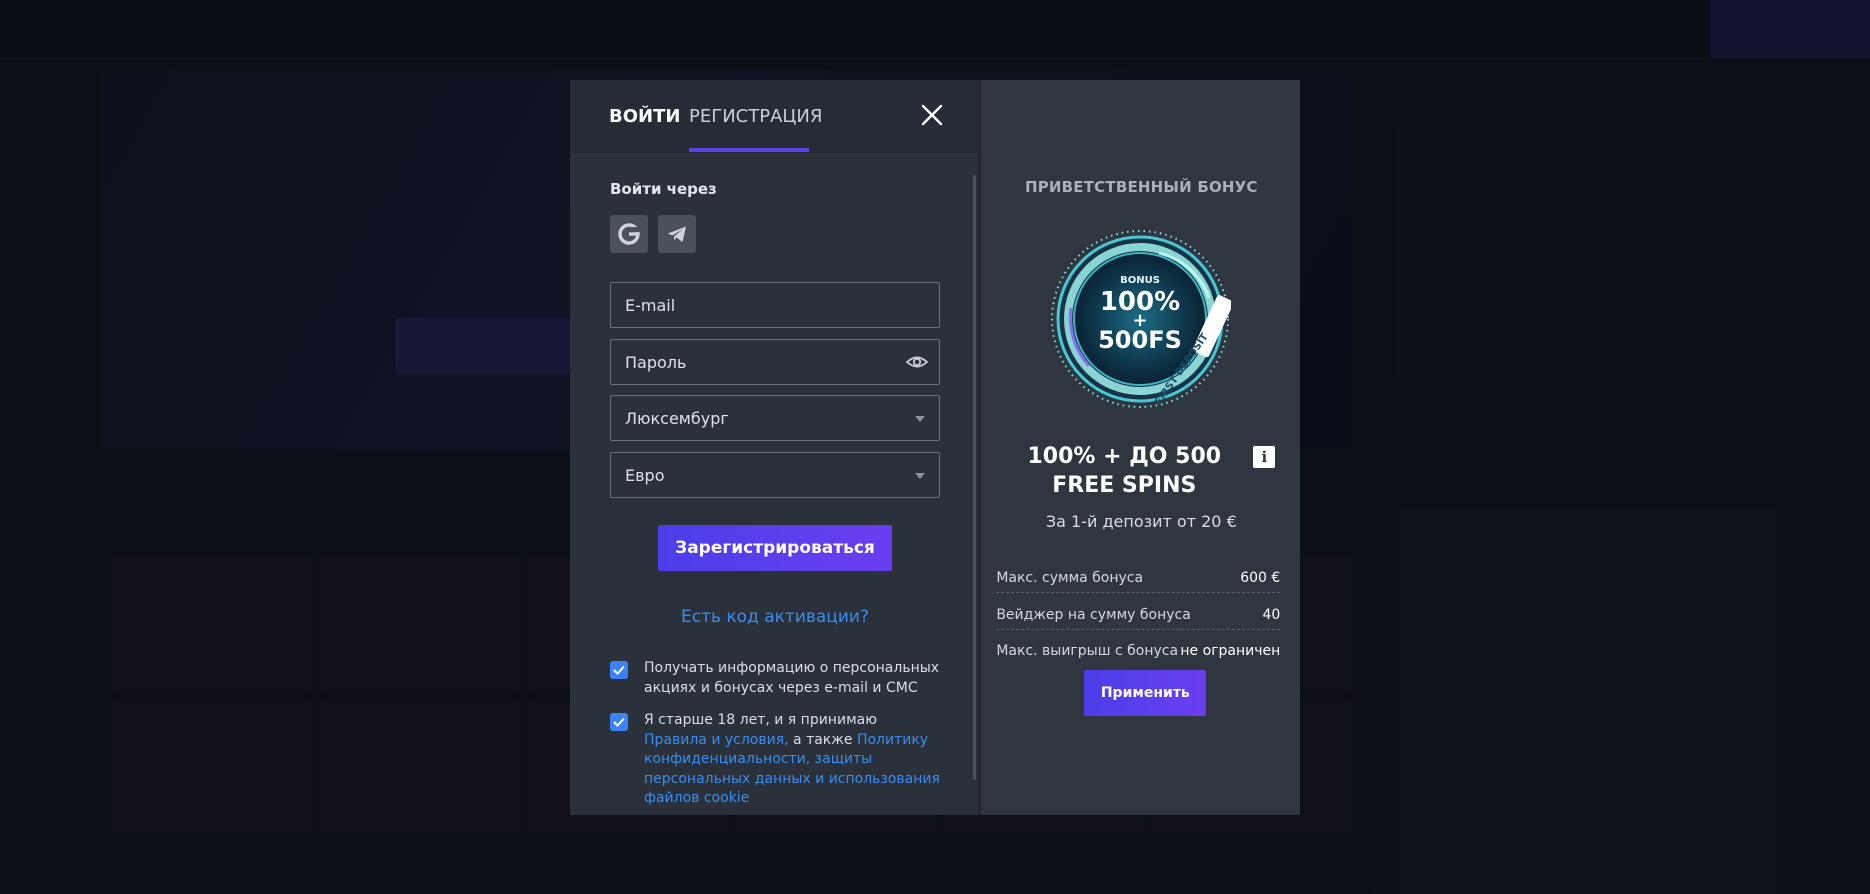 This screenshot has height=894, width=1870. I want to click on bonus-row-wager: Вейджер на сумму бонуса 40, so click(1138, 615).